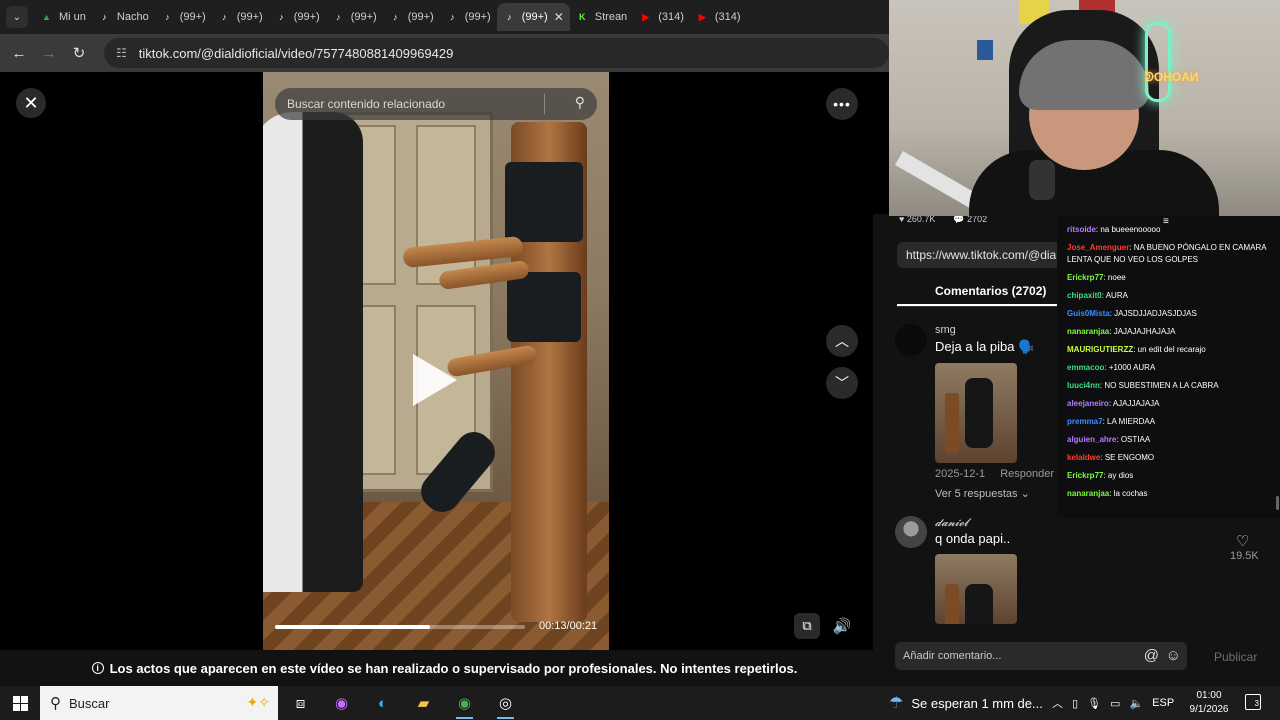  I want to click on device-icon: ▯, so click(1075, 703).